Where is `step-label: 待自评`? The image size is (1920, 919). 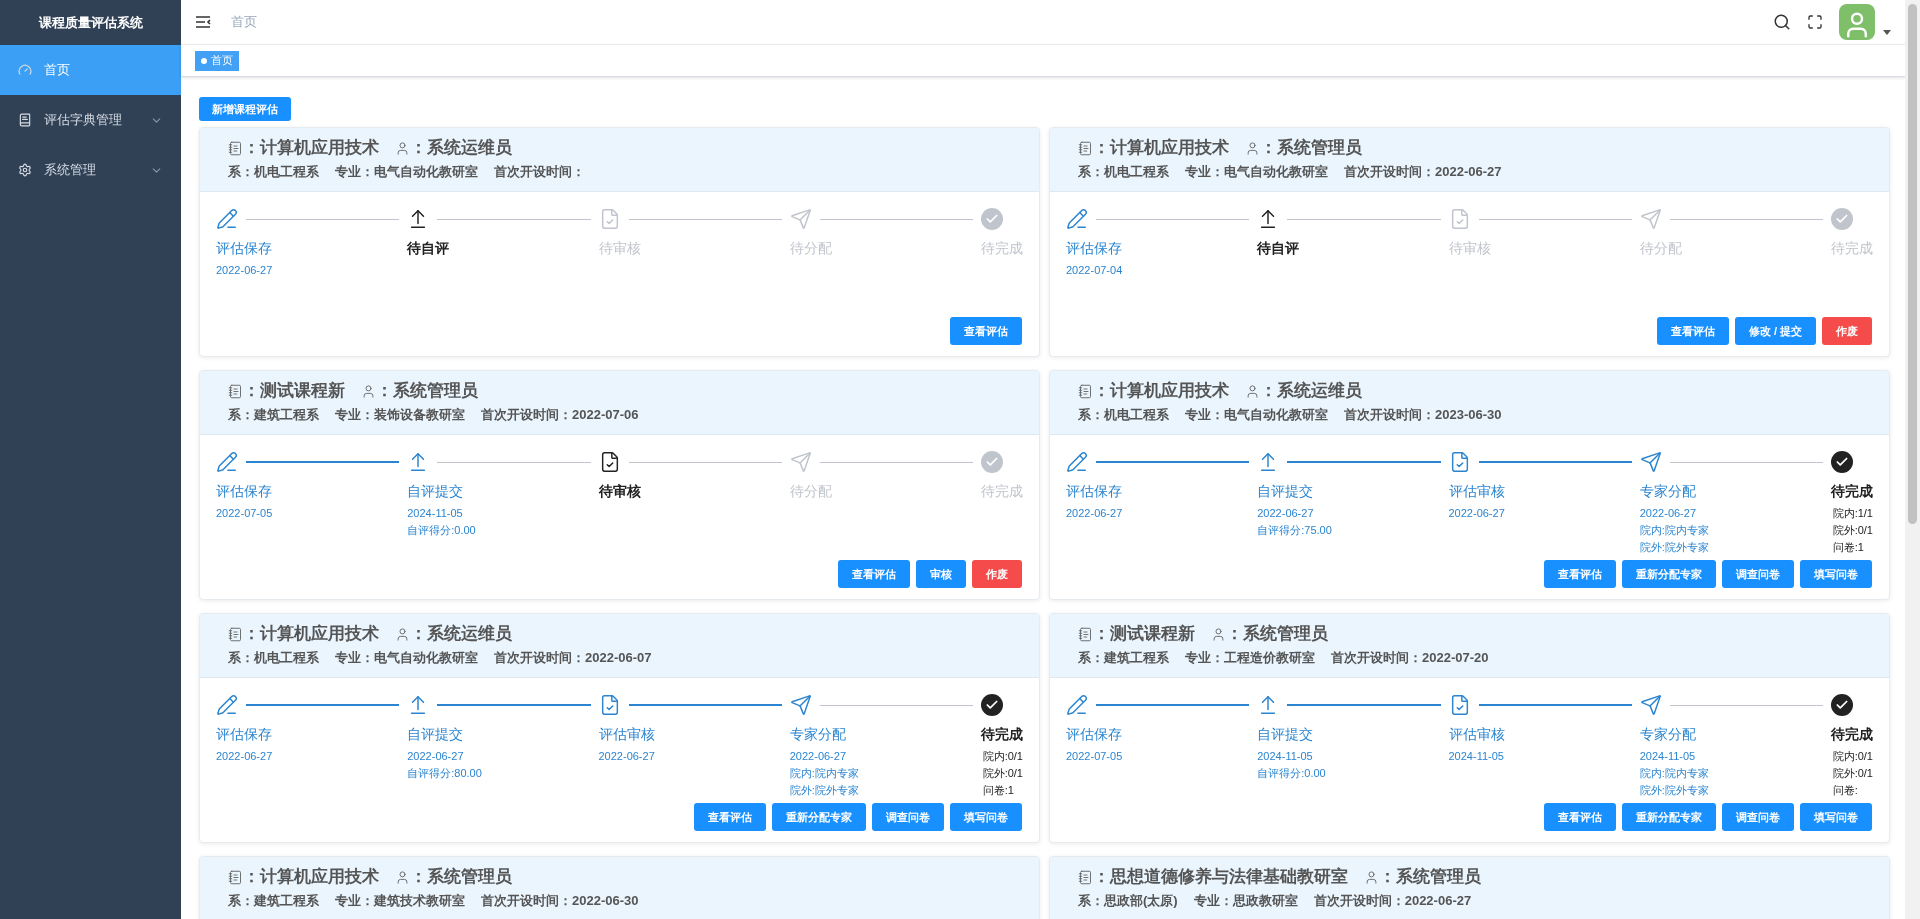
step-label: 待自评 is located at coordinates (1278, 249).